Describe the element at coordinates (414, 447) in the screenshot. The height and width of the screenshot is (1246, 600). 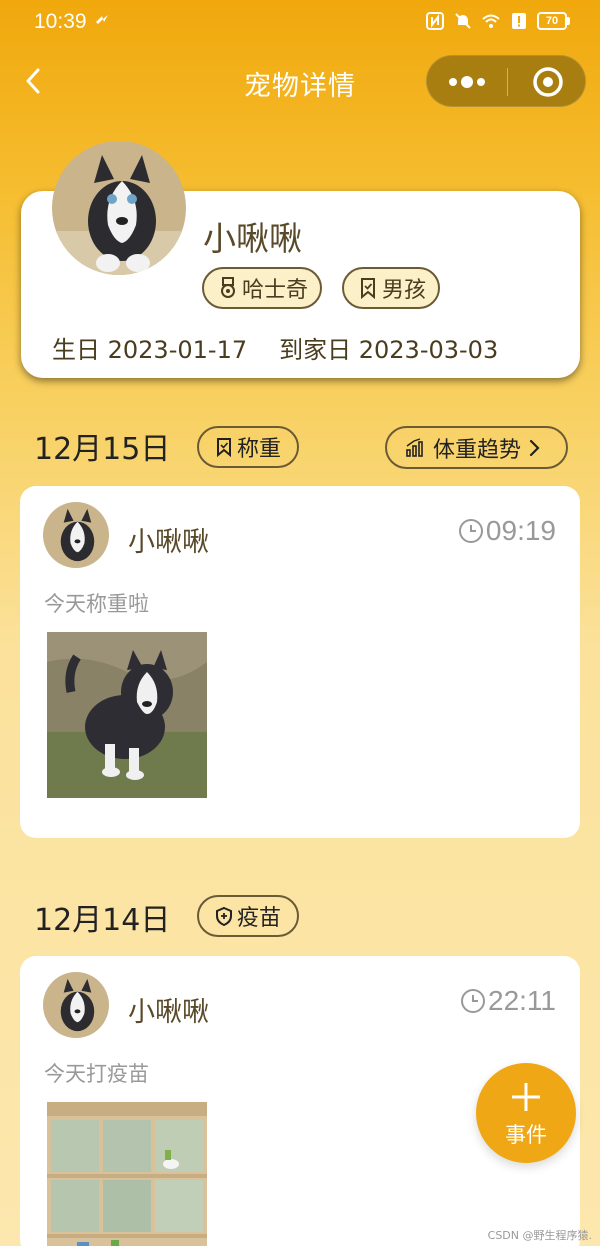
I see `bar-chart-icon` at that location.